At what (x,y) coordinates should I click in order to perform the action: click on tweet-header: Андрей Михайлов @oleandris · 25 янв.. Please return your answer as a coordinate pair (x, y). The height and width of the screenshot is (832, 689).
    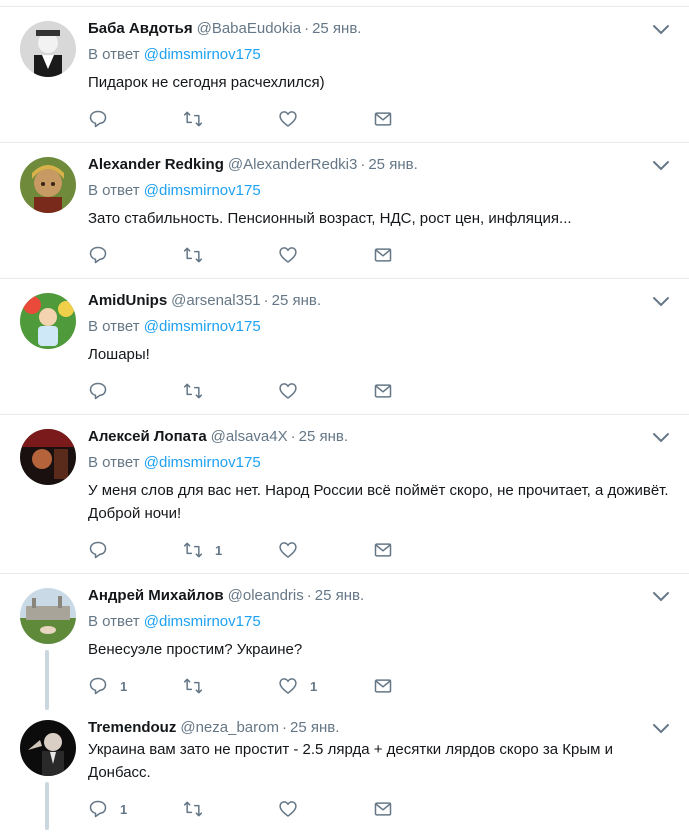
    Looking at the image, I should click on (380, 596).